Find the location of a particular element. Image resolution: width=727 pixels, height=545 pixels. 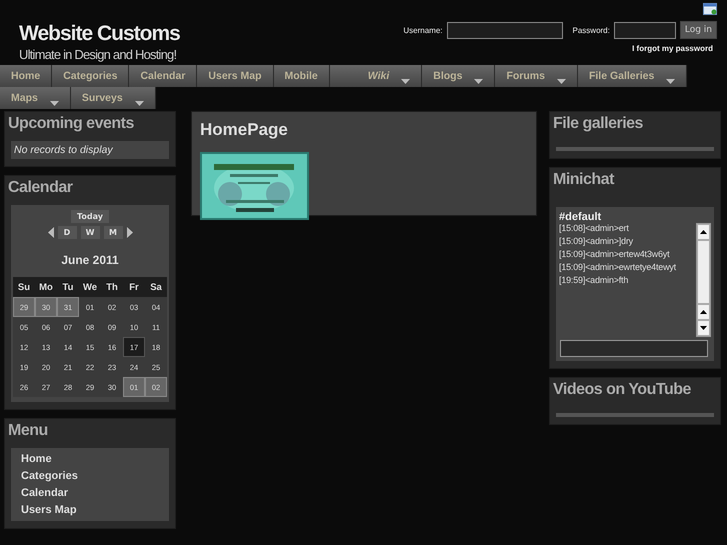

site-tagline: Ultimate in Design and Hosting! is located at coordinates (98, 55).